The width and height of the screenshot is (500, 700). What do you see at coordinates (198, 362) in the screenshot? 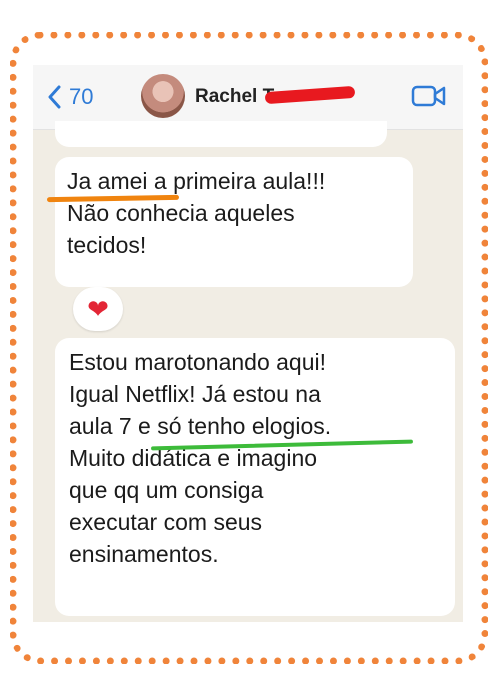
I see `message-line: Estou marotonando aqui!` at bounding box center [198, 362].